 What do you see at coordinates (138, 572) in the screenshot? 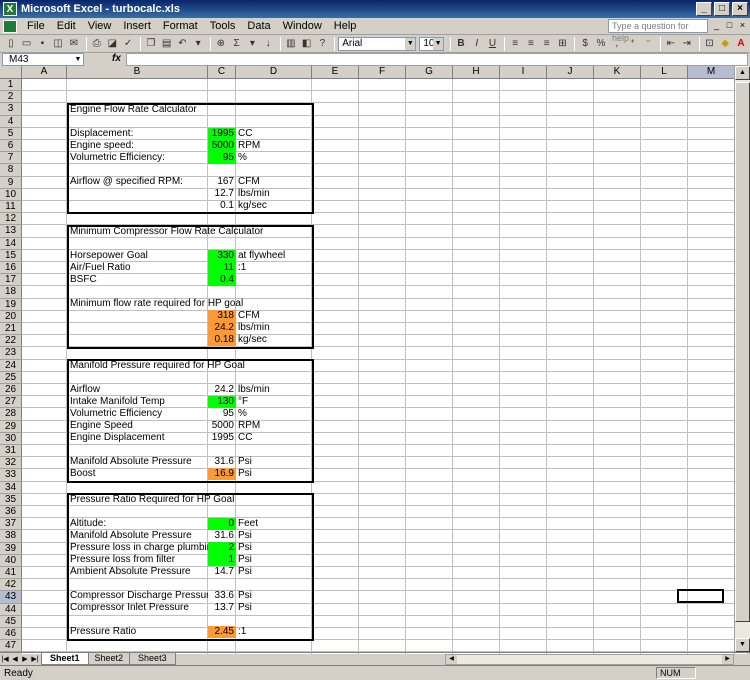
I see `ambient-label: Ambient Absolute Pressure` at bounding box center [138, 572].